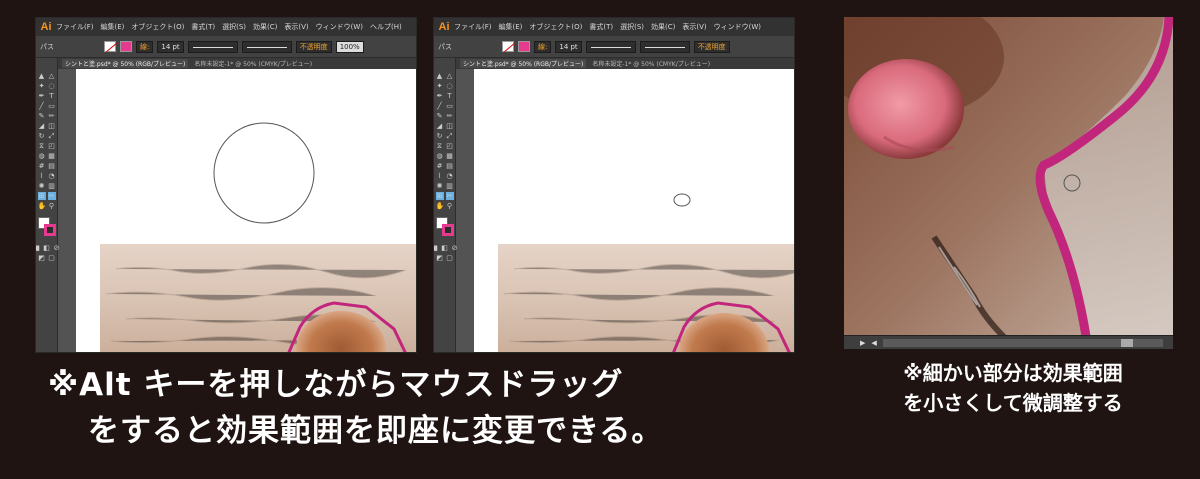  What do you see at coordinates (873, 343) in the screenshot?
I see `scroll-left-icon: ◀` at bounding box center [873, 343].